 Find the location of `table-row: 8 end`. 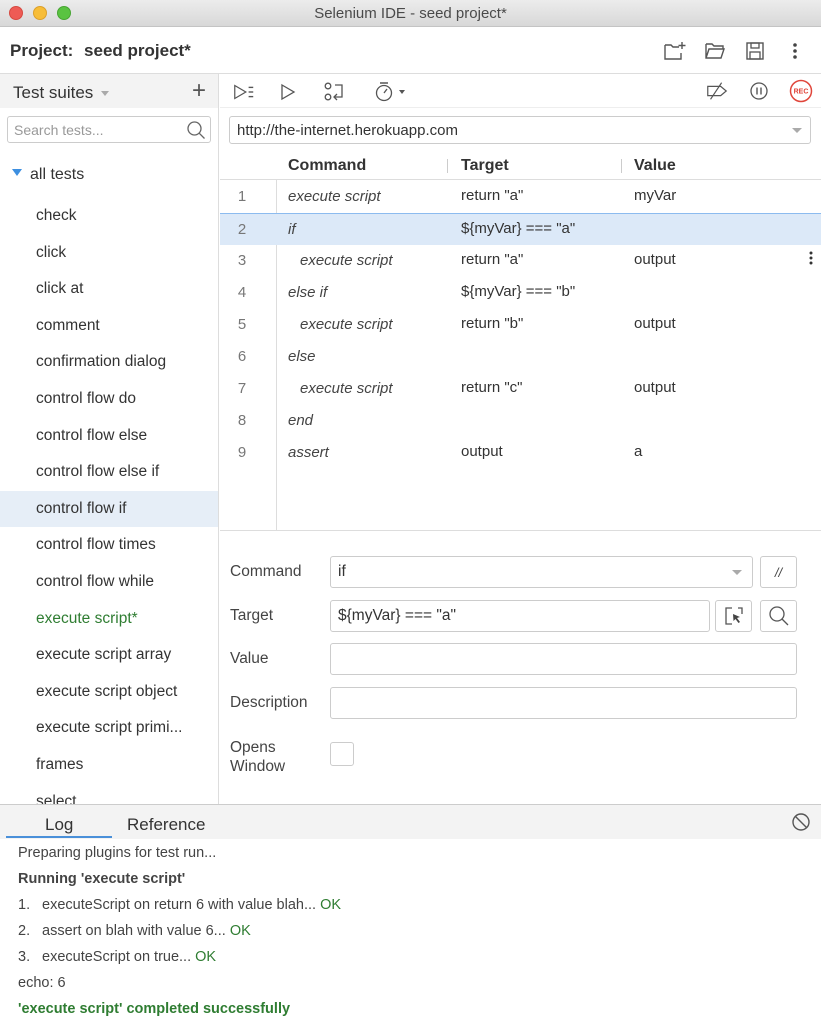

table-row: 8 end is located at coordinates (520, 421).